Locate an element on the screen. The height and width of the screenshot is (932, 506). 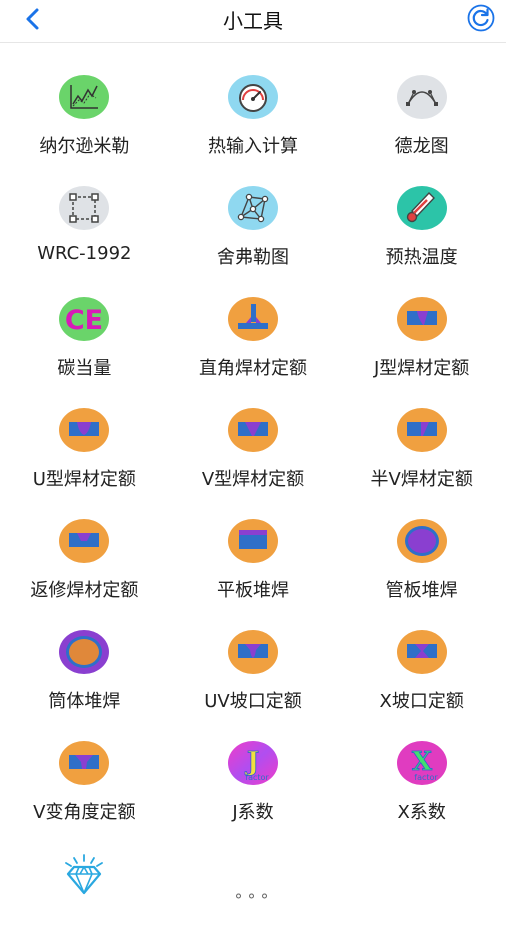
diamond-icon is located at coordinates (84, 874).